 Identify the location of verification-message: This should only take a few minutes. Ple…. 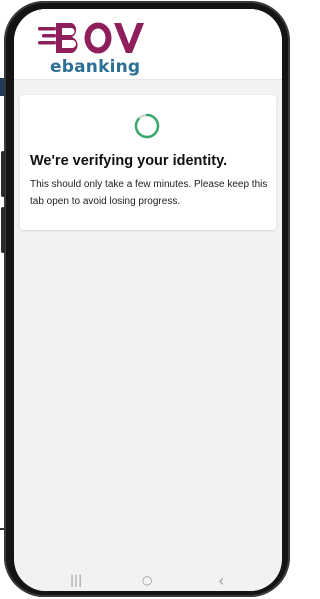
(149, 193).